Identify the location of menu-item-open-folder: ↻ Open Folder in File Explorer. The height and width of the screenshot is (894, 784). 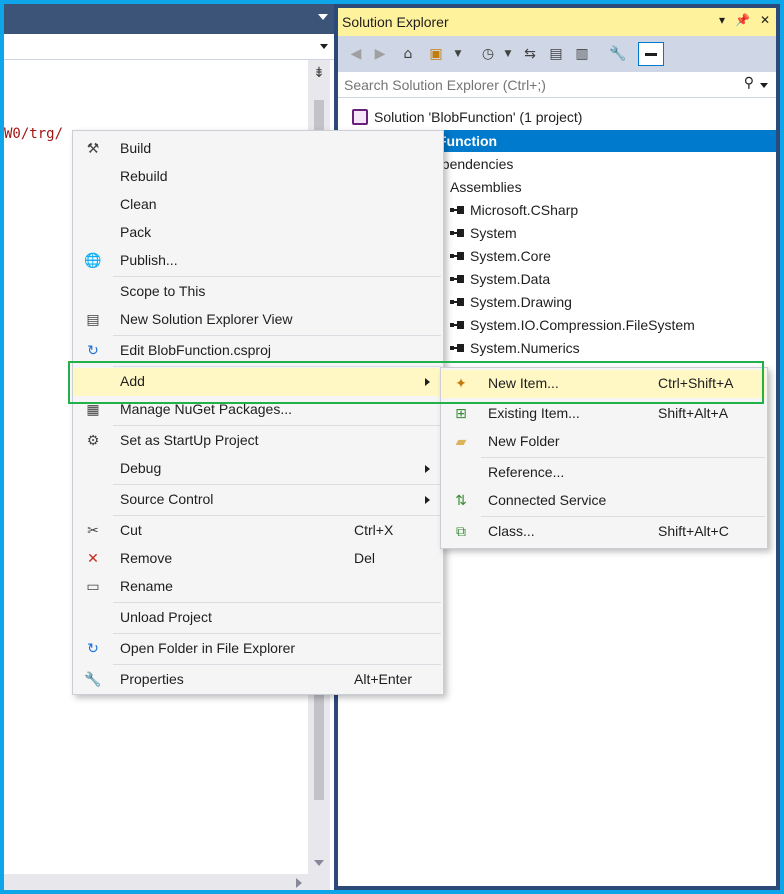
(258, 649).